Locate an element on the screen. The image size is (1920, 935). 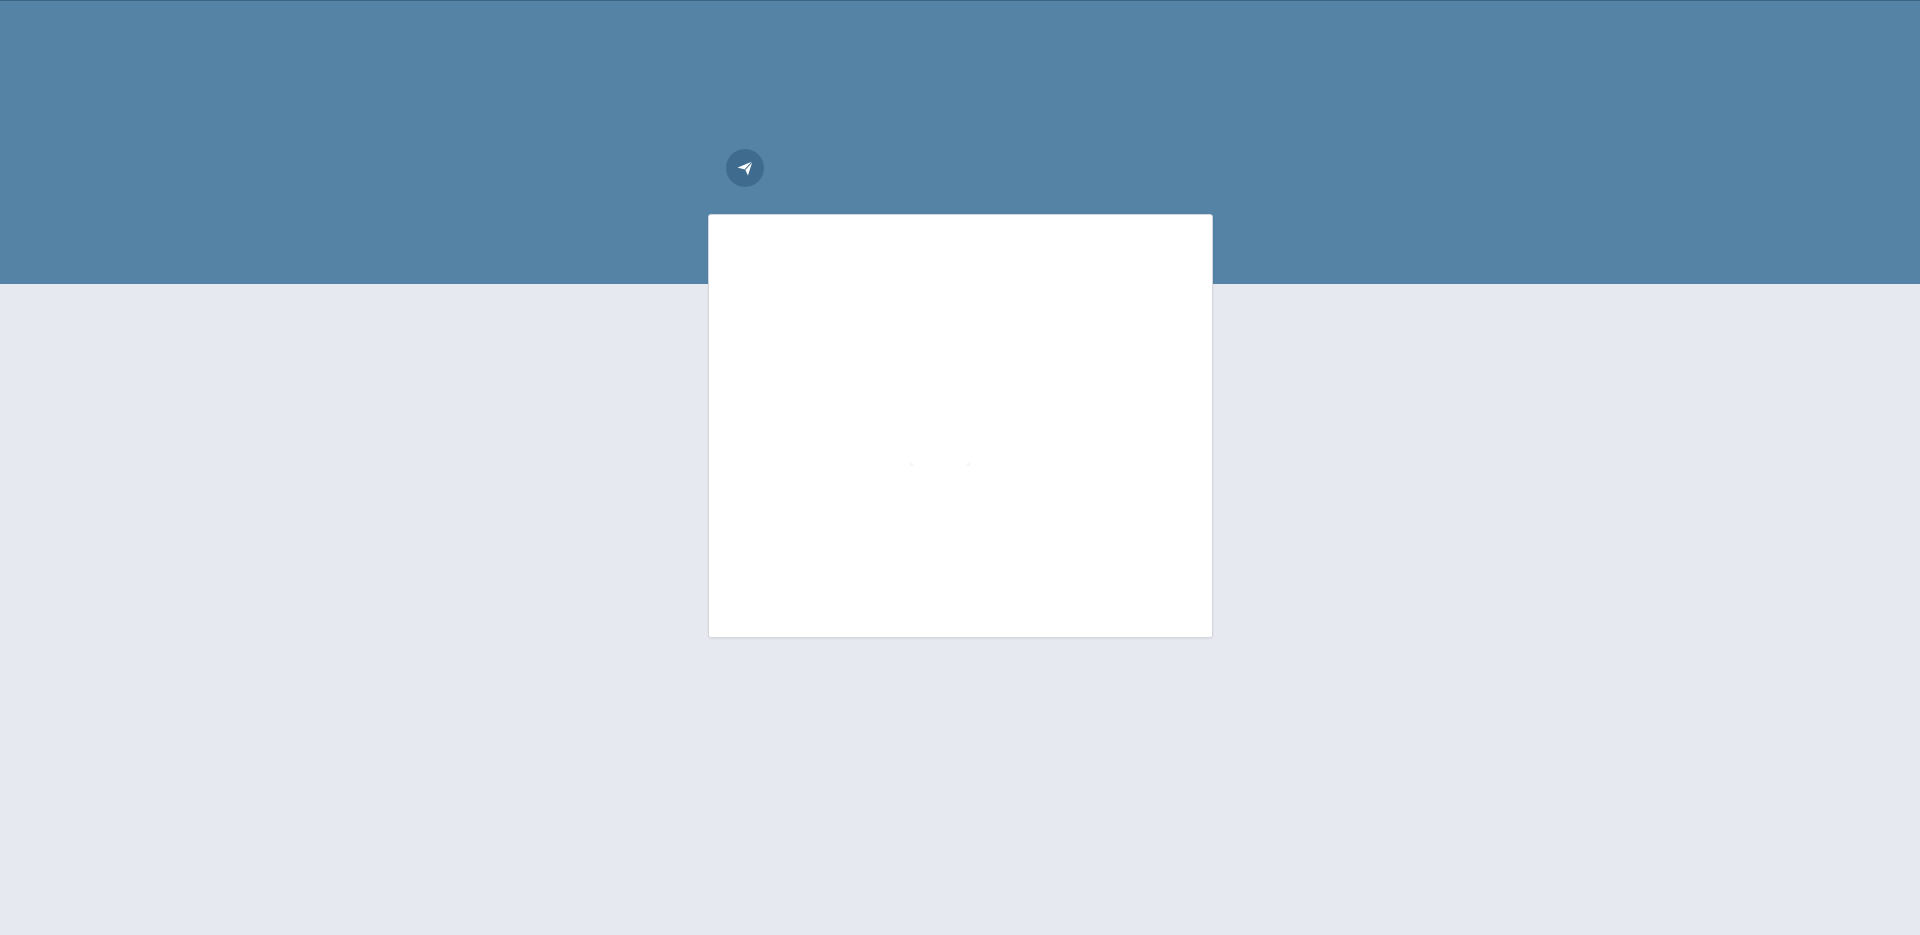
paper-plane-icon is located at coordinates (745, 168).